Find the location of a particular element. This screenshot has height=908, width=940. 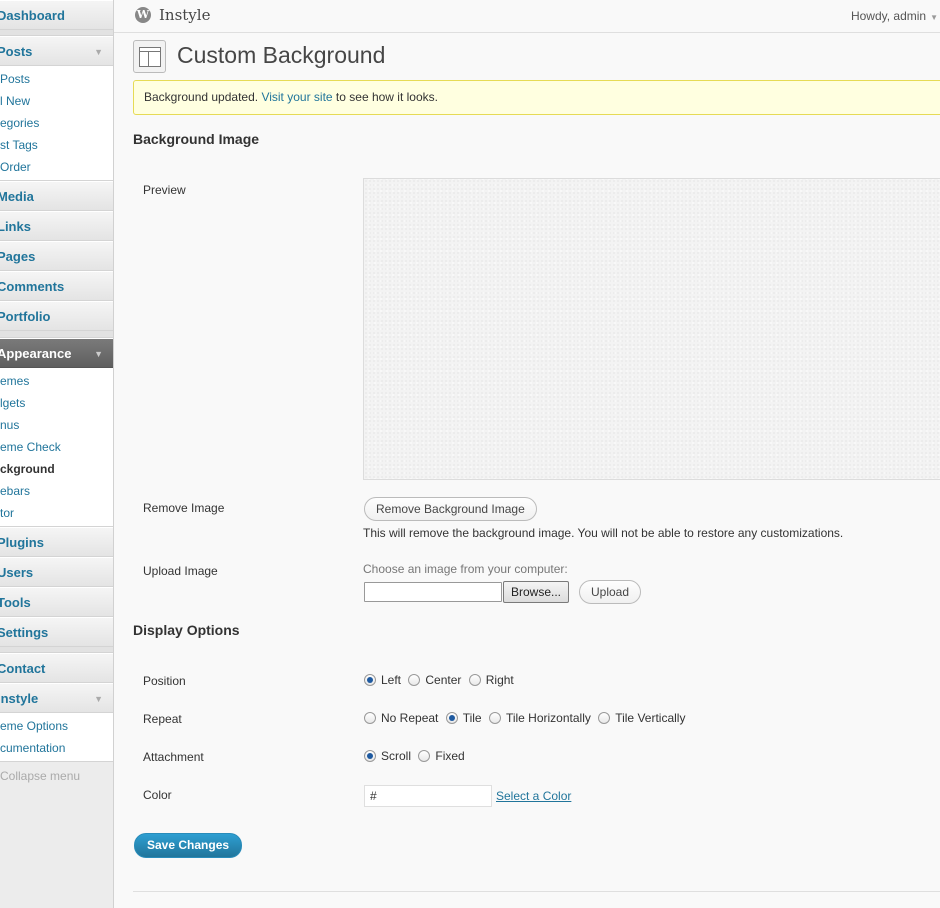

preview-label: Preview is located at coordinates (164, 190).